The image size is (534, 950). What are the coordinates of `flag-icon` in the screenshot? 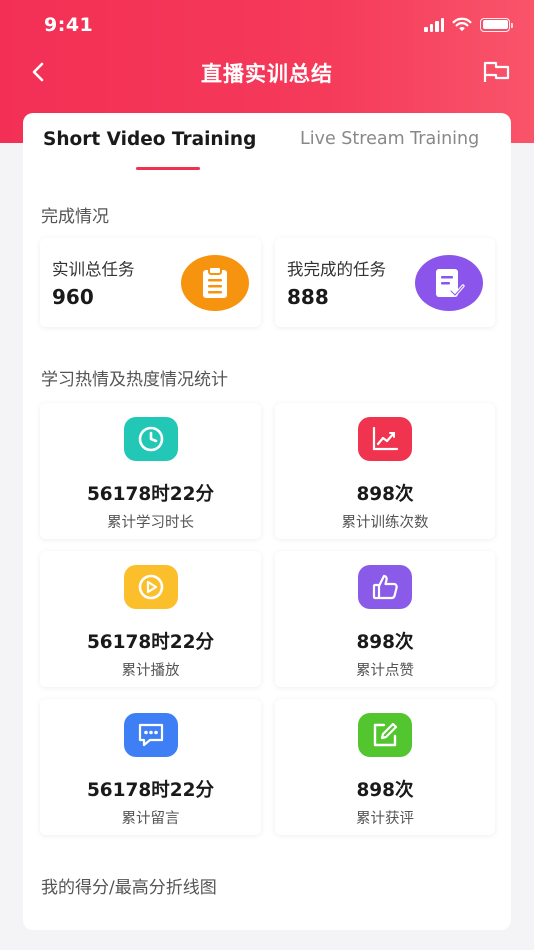 It's located at (496, 71).